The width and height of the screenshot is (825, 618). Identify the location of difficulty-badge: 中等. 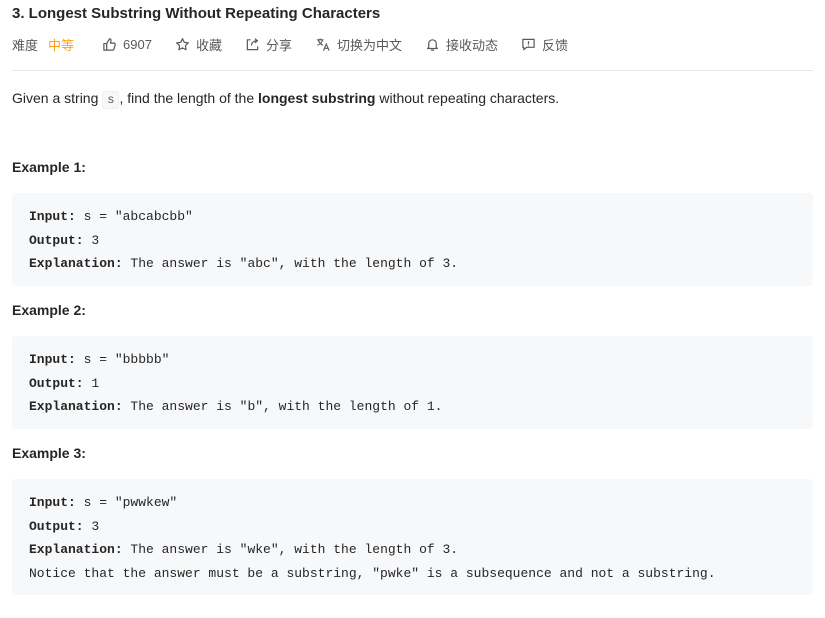
(61, 45).